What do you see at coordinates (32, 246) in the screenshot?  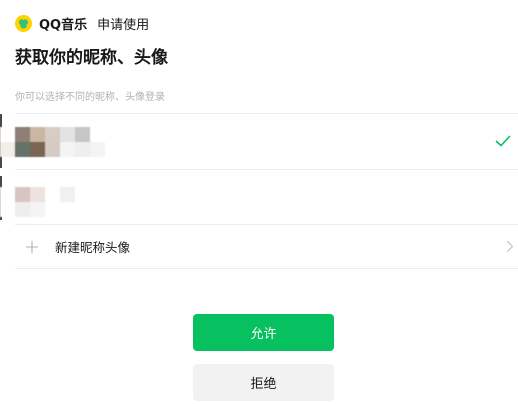 I see `plus-icon` at bounding box center [32, 246].